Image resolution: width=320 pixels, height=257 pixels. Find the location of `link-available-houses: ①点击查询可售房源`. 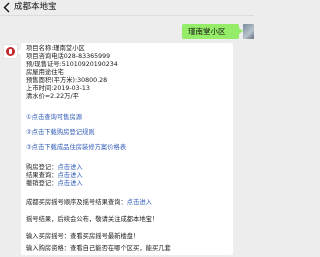

link-available-houses: ①点击查询可售房源 is located at coordinates (54, 118).